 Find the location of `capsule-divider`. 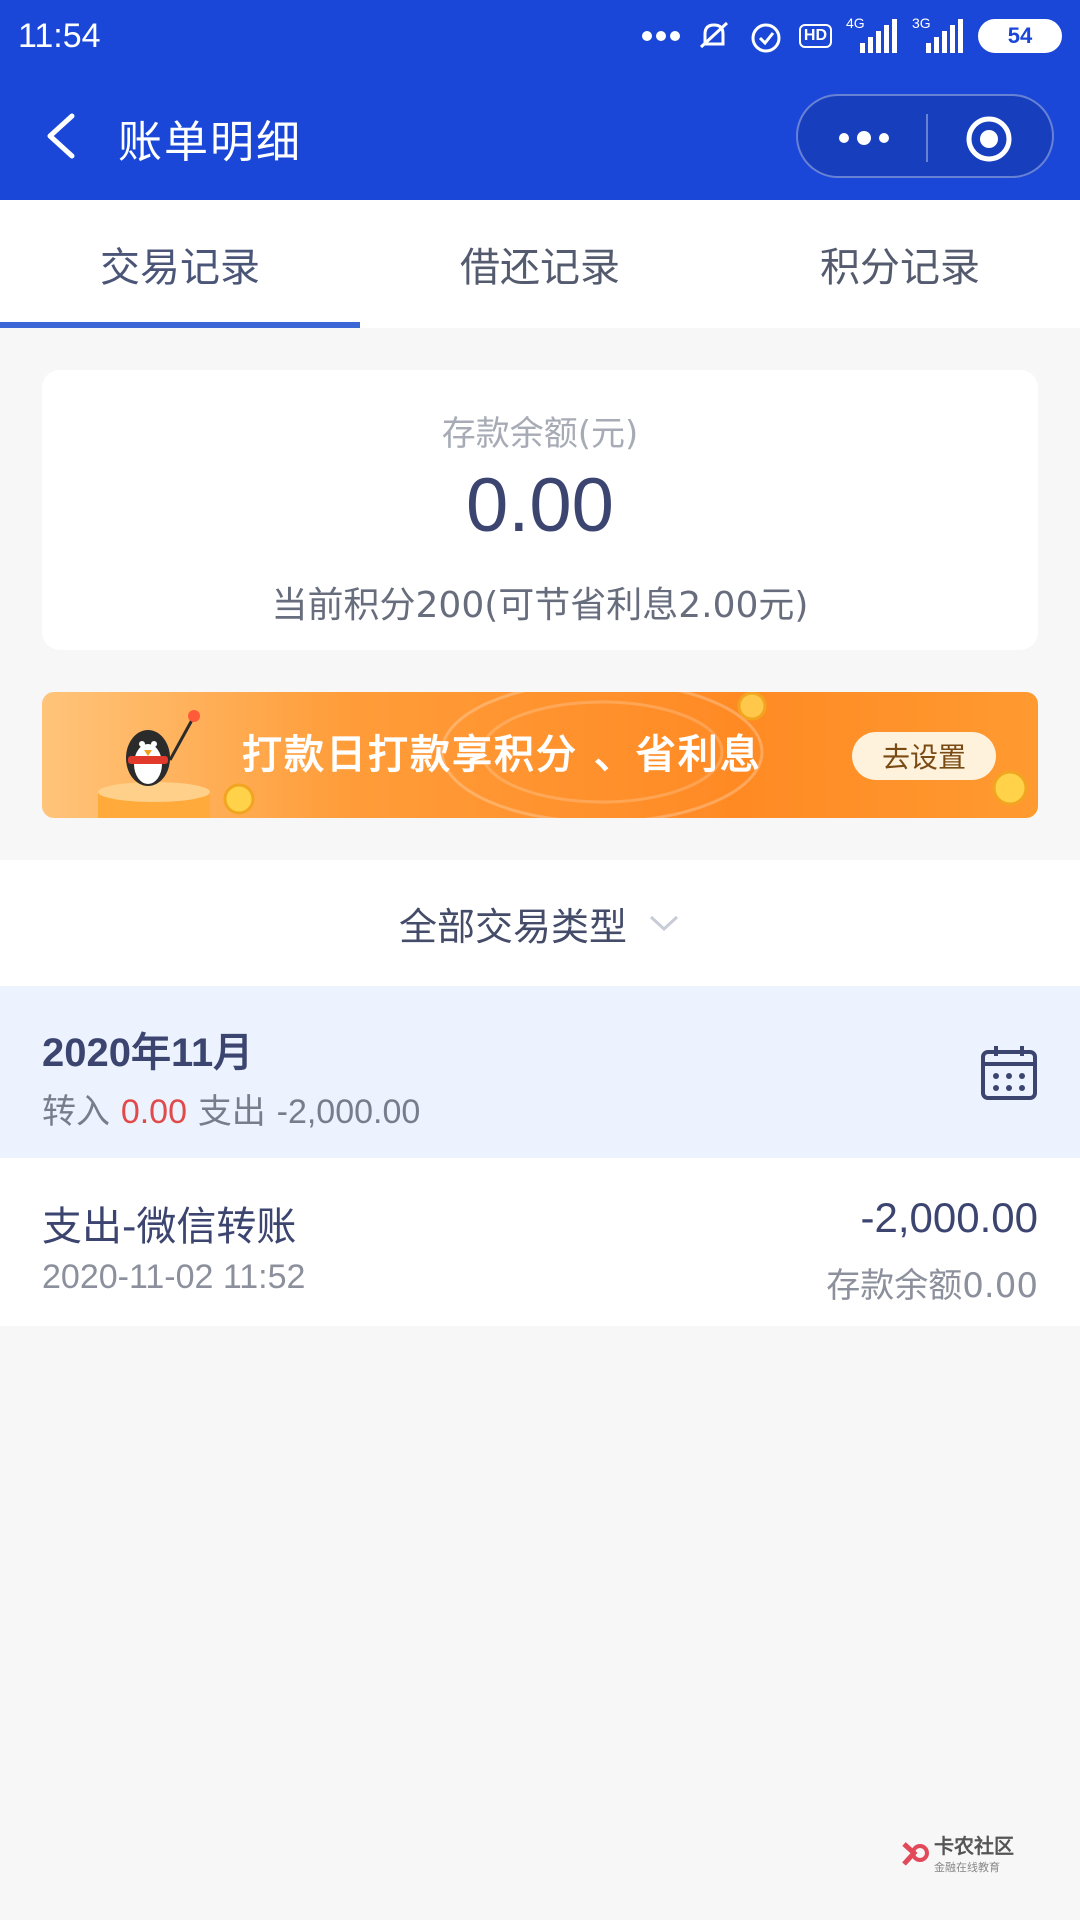

capsule-divider is located at coordinates (927, 138).